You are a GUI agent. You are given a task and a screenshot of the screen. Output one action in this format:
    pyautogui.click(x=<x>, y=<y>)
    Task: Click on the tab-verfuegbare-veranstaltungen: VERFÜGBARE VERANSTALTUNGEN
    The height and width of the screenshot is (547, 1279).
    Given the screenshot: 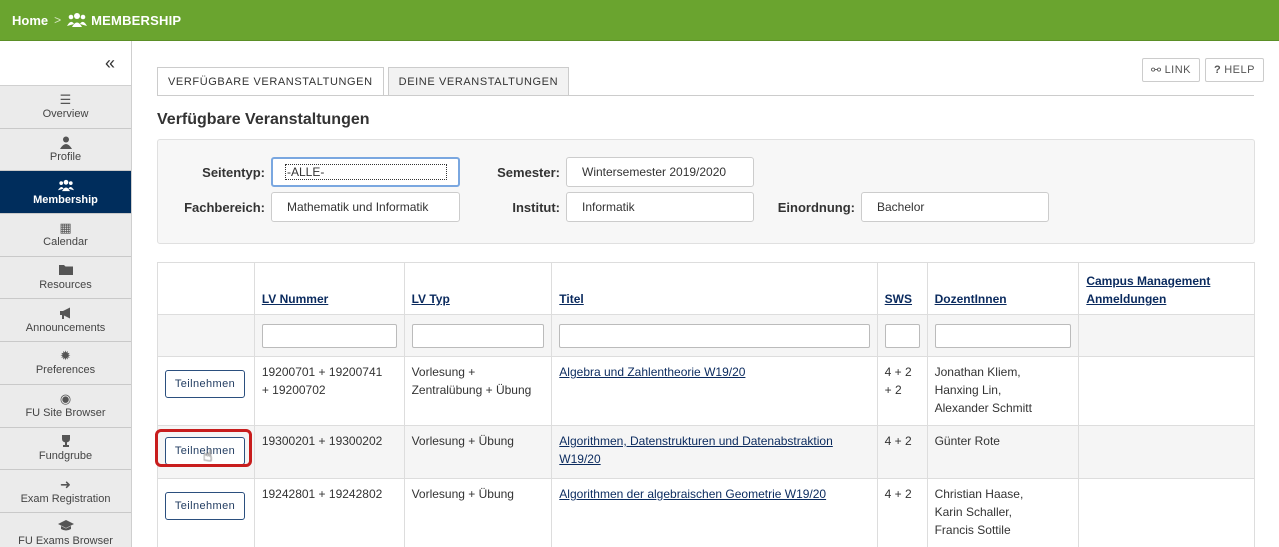 What is the action you would take?
    pyautogui.click(x=270, y=81)
    